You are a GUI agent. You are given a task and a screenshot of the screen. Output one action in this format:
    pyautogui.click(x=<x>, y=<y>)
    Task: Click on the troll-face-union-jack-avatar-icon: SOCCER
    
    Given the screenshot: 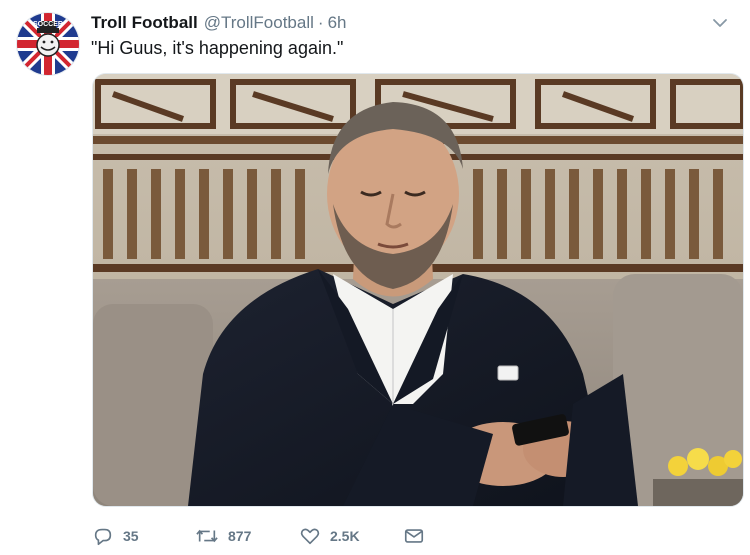 What is the action you would take?
    pyautogui.click(x=48, y=44)
    